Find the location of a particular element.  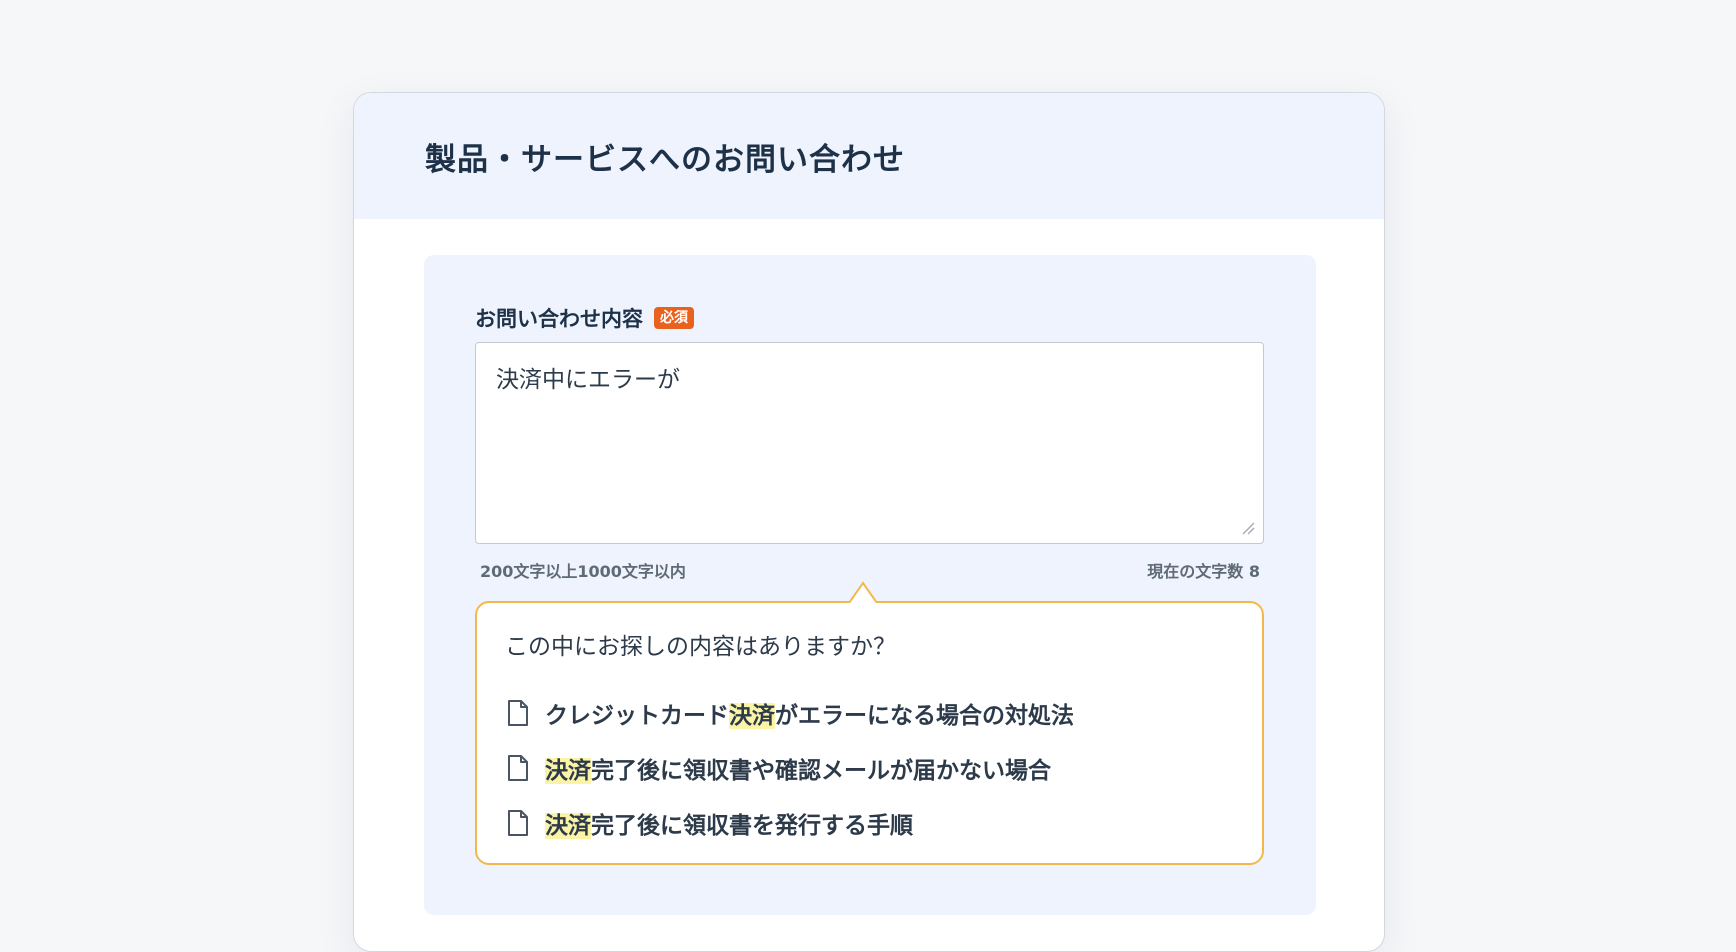

required-badge: 必須 is located at coordinates (674, 318).